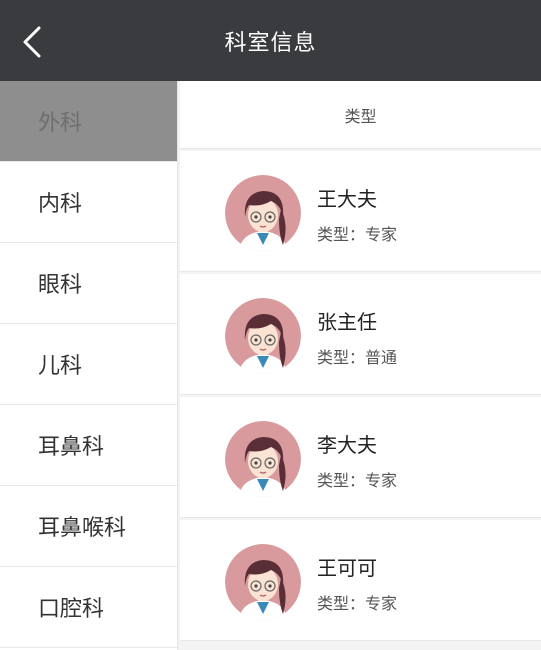 The image size is (541, 650). I want to click on doctor-type: 类型：普通, so click(357, 356).